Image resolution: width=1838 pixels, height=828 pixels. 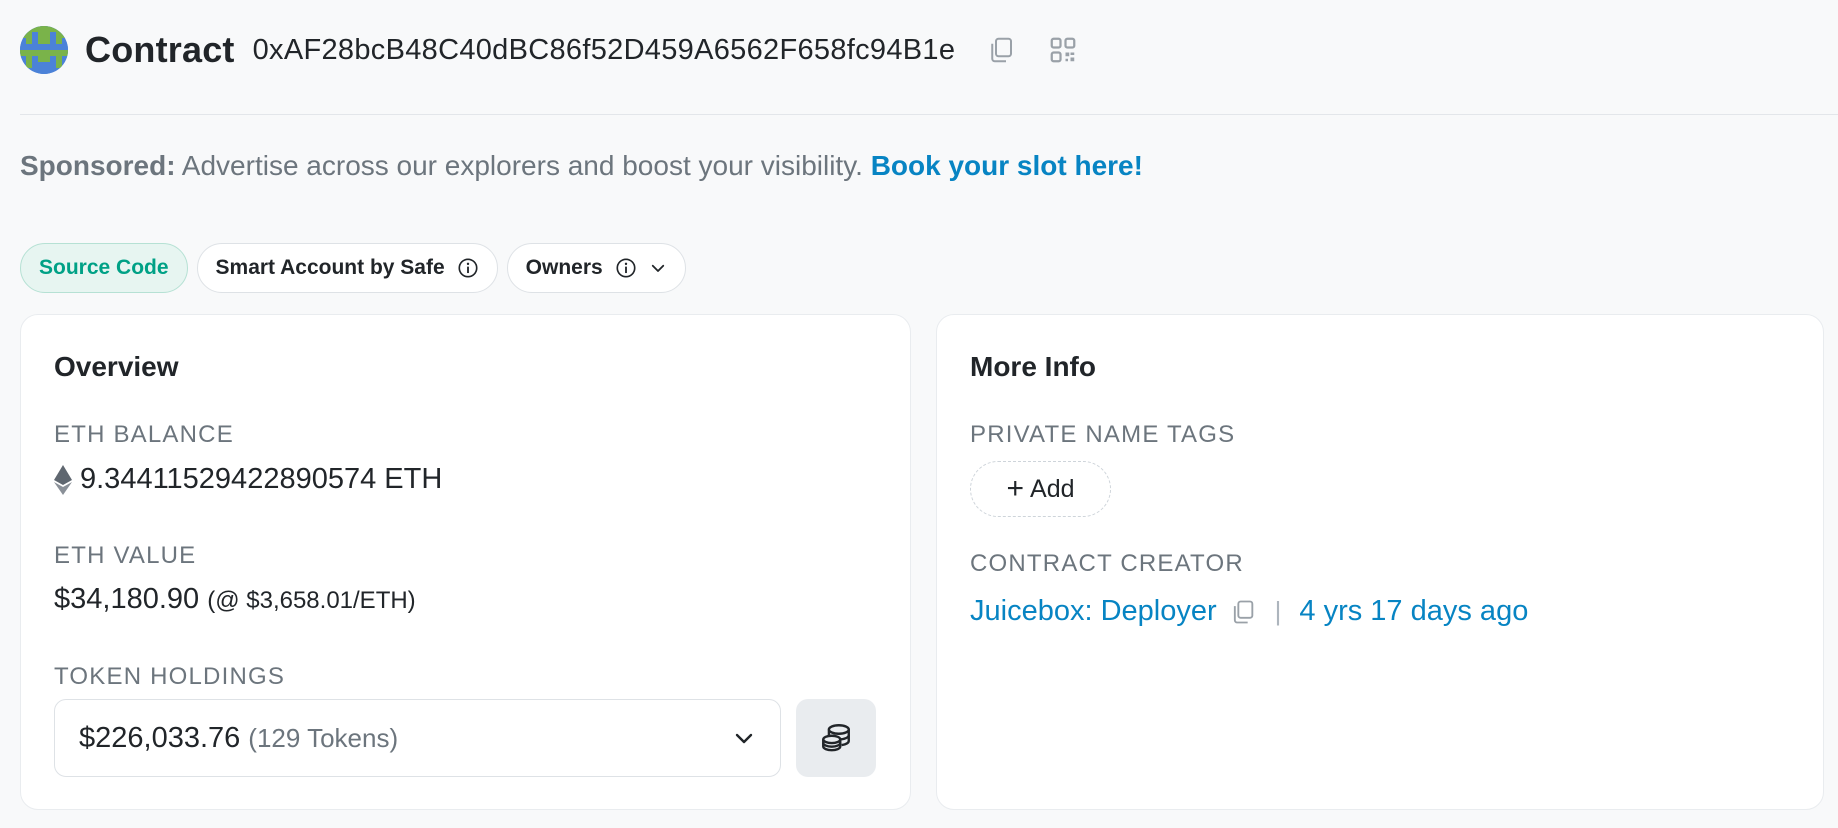 What do you see at coordinates (323, 737) in the screenshot?
I see `token-holdings-count: (129 Tokens)` at bounding box center [323, 737].